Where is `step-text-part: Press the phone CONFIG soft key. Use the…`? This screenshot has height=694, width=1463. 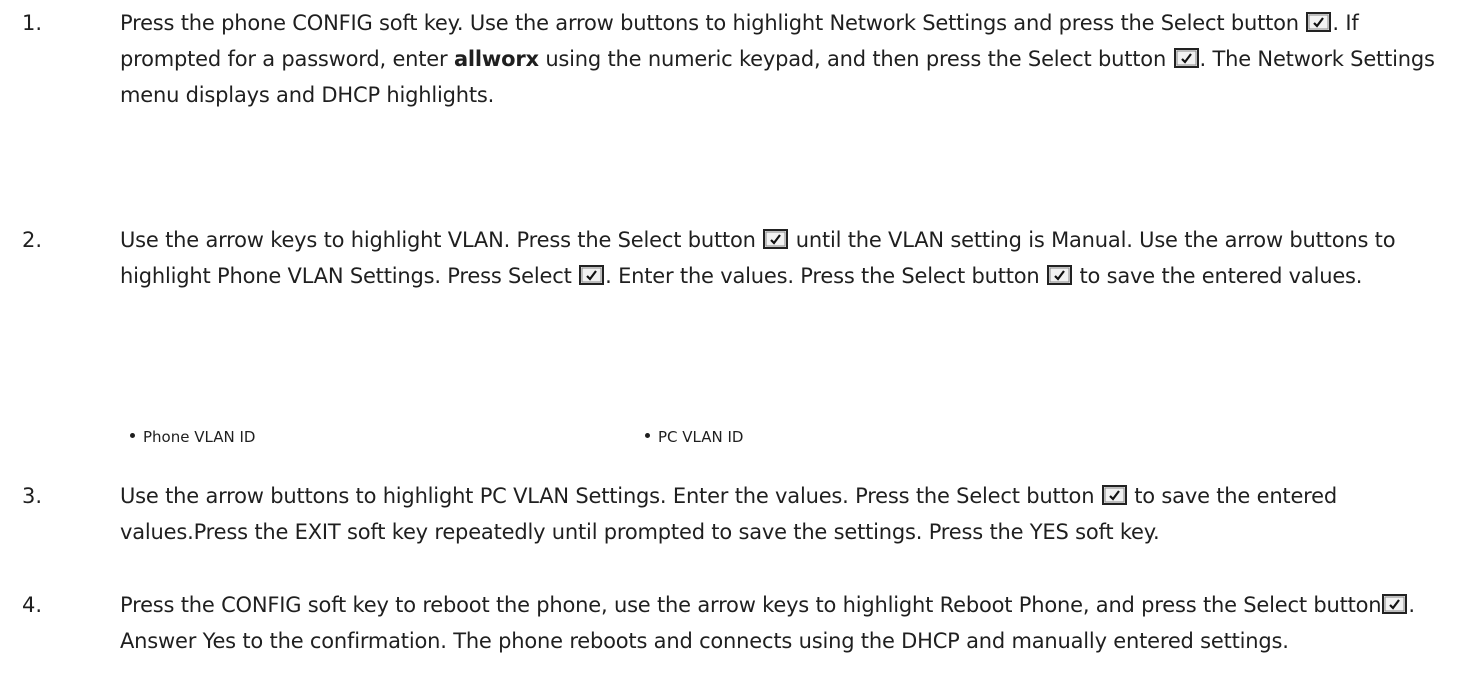
step-text-part: Press the phone CONFIG soft key. Use the… is located at coordinates (713, 23).